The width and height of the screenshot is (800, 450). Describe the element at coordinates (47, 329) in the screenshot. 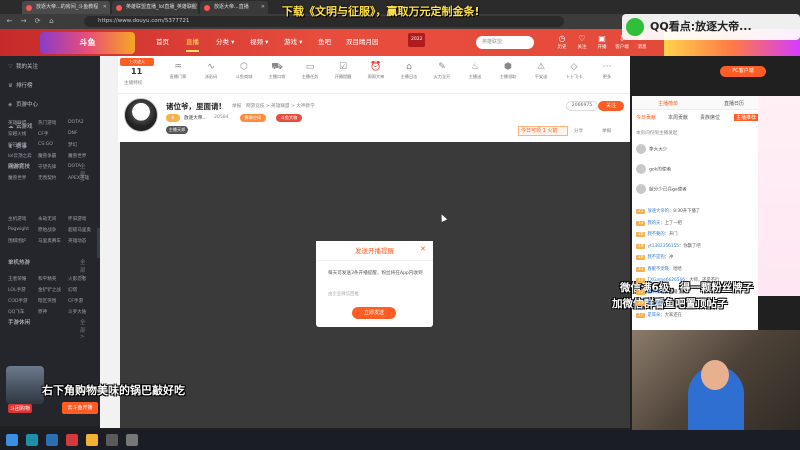

I see `sidebar-group-title: 手游休闲 全部 >` at that location.